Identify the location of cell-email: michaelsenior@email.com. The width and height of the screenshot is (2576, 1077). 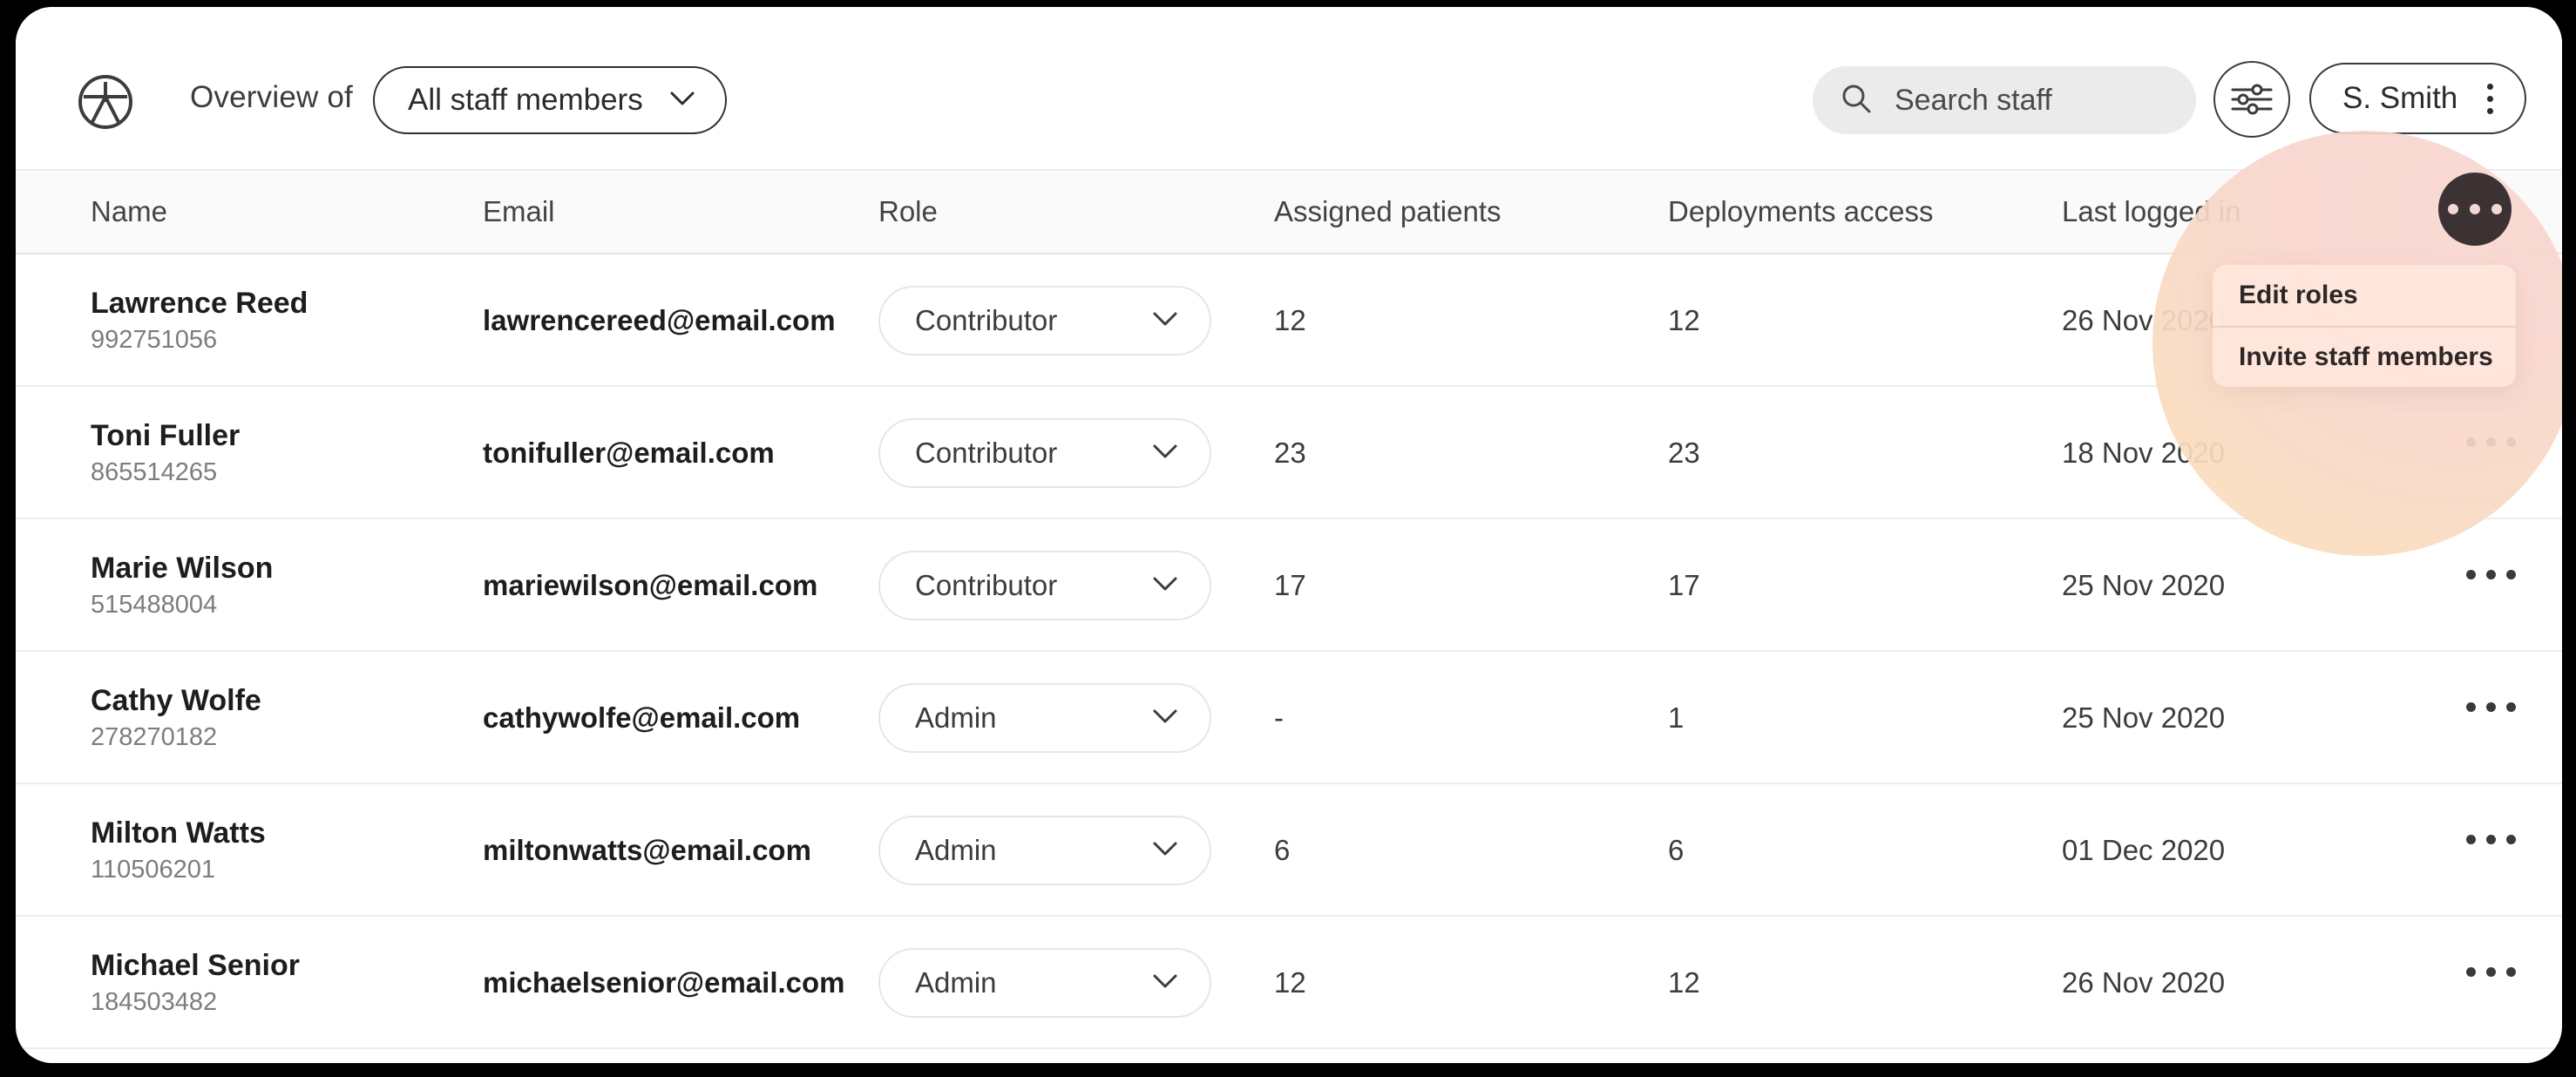
(664, 982).